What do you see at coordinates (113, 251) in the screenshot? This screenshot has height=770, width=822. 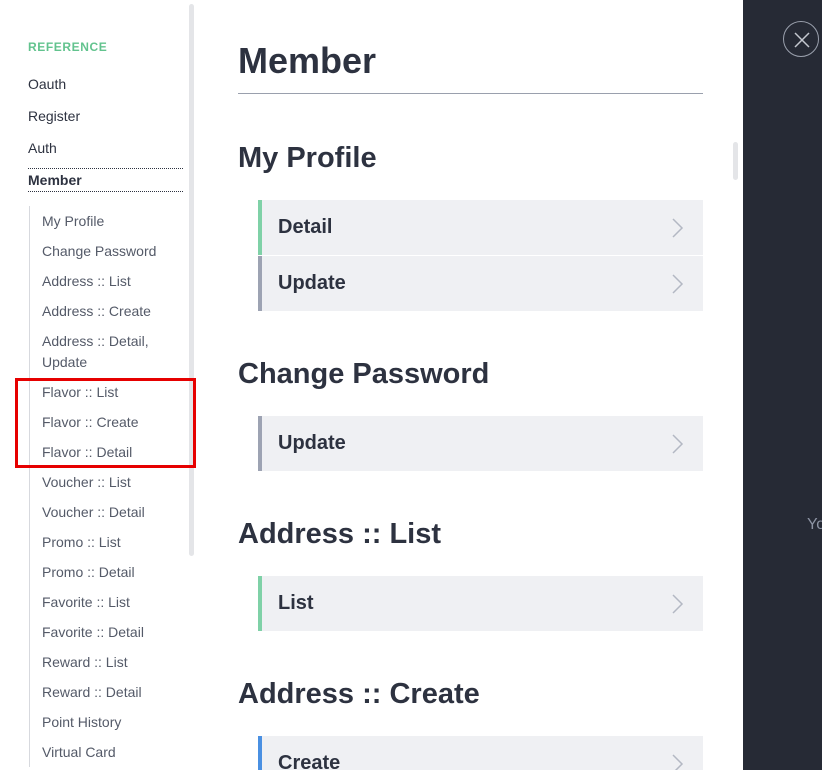 I see `sub-item-change-password: Change Password` at bounding box center [113, 251].